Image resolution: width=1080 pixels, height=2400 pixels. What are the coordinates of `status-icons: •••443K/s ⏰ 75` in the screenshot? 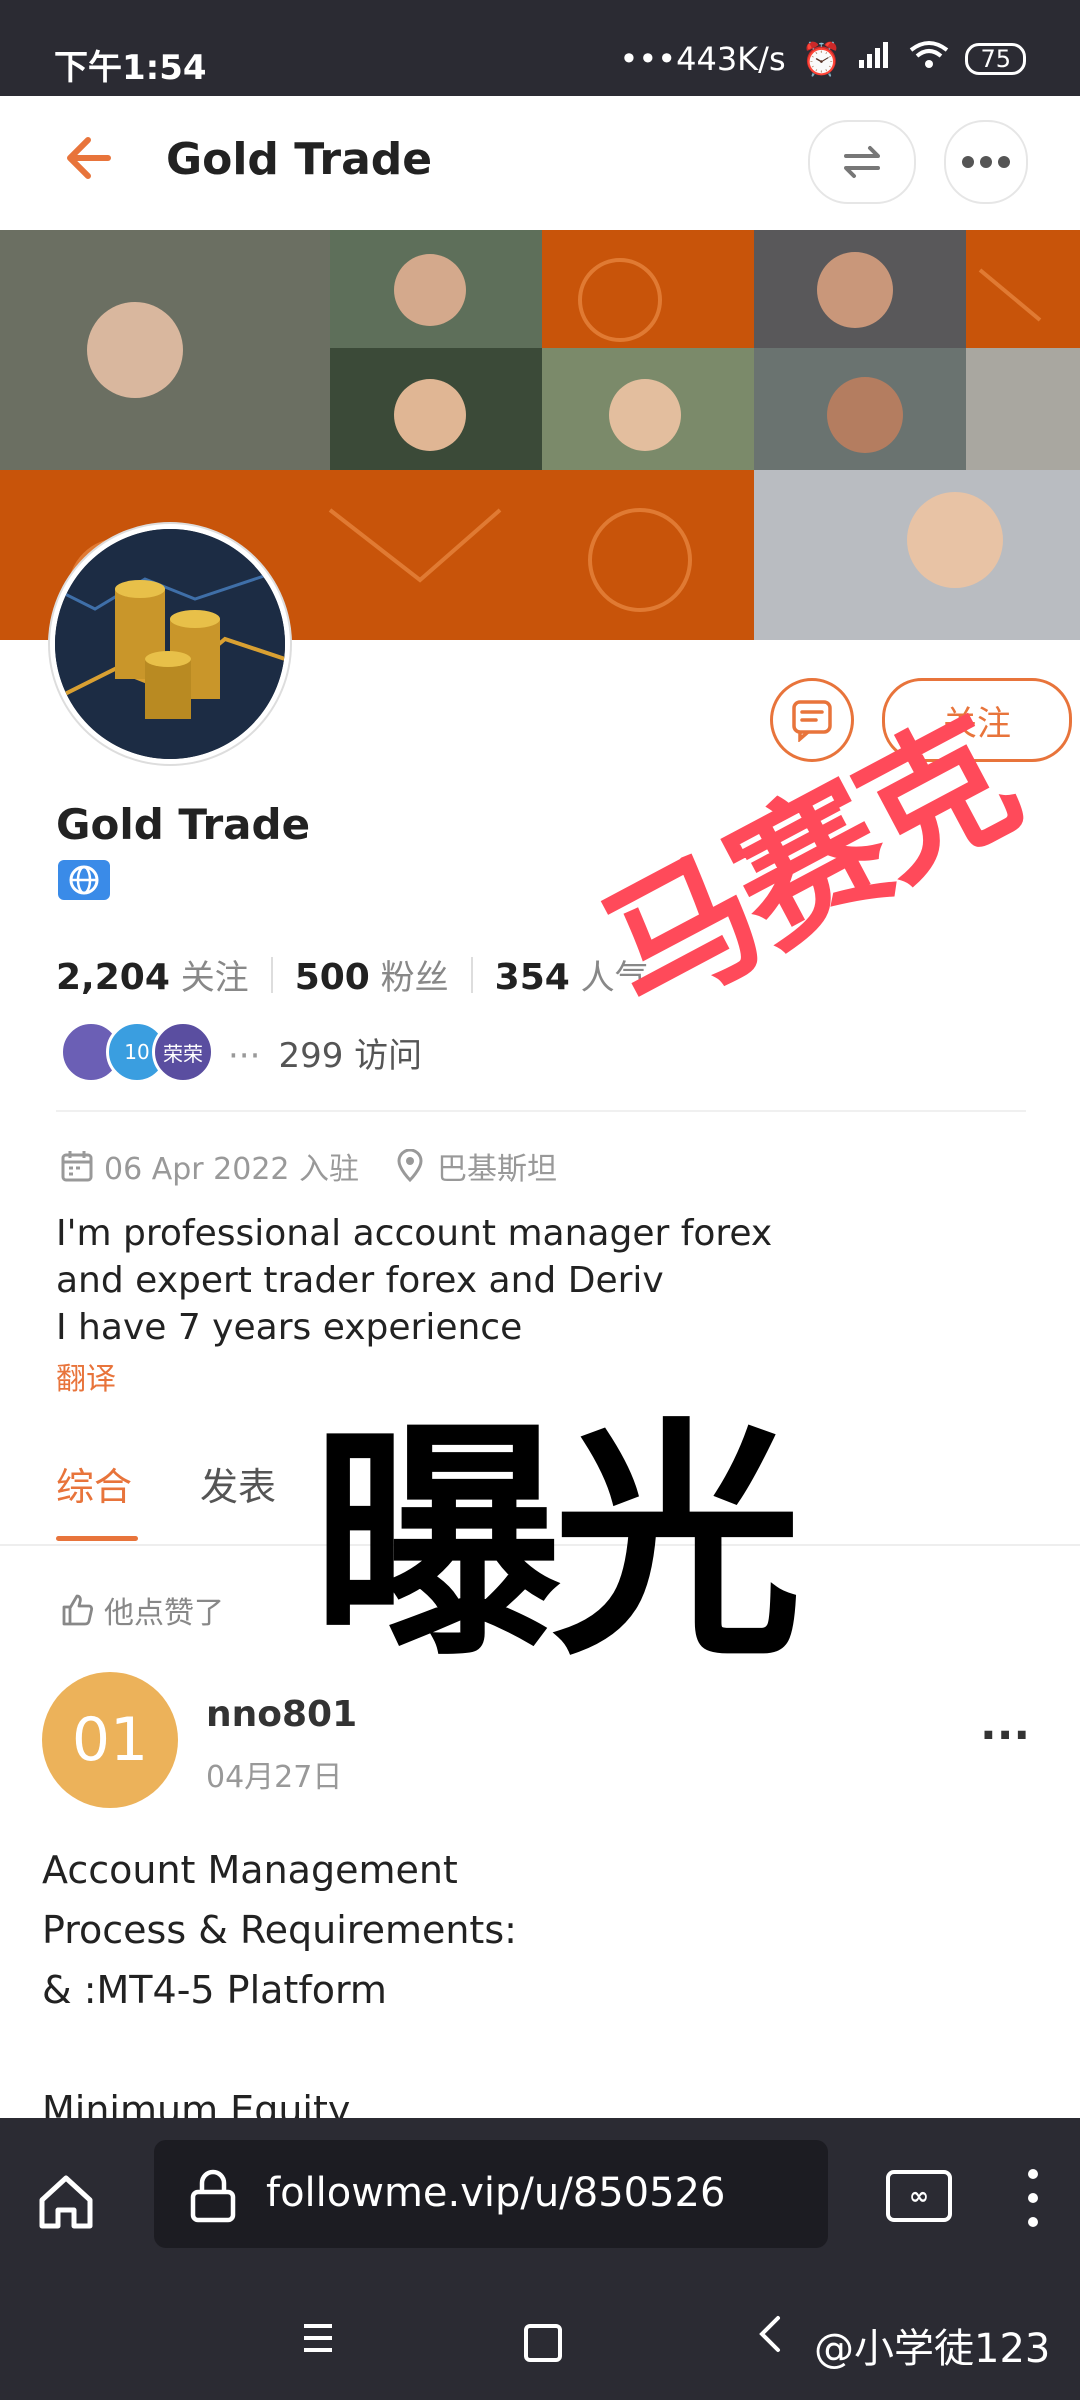 It's located at (822, 59).